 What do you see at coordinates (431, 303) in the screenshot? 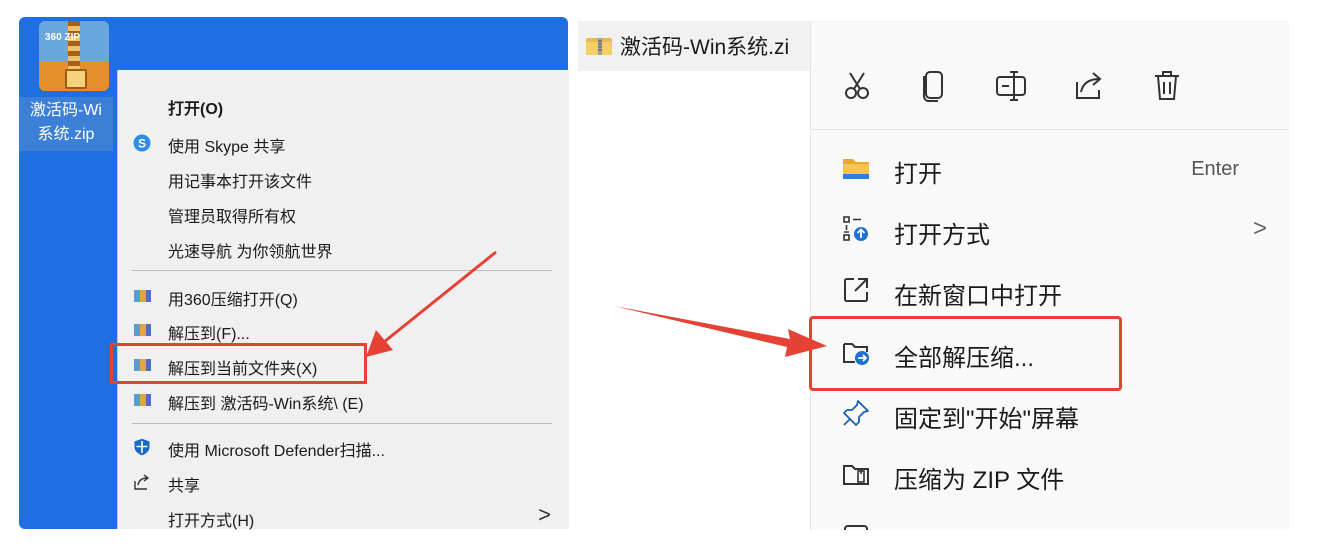
I see `red-arrow-left` at bounding box center [431, 303].